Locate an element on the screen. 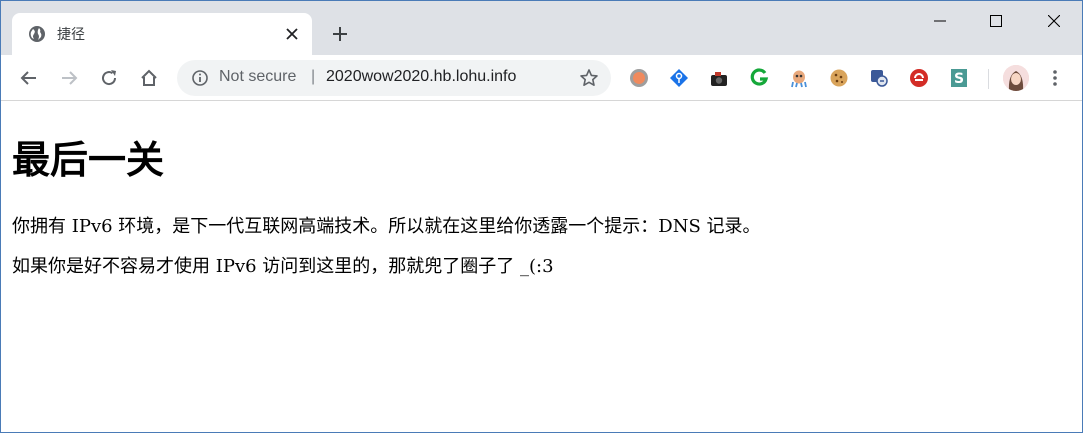 This screenshot has width=1083, height=433. record-icon is located at coordinates (639, 78).